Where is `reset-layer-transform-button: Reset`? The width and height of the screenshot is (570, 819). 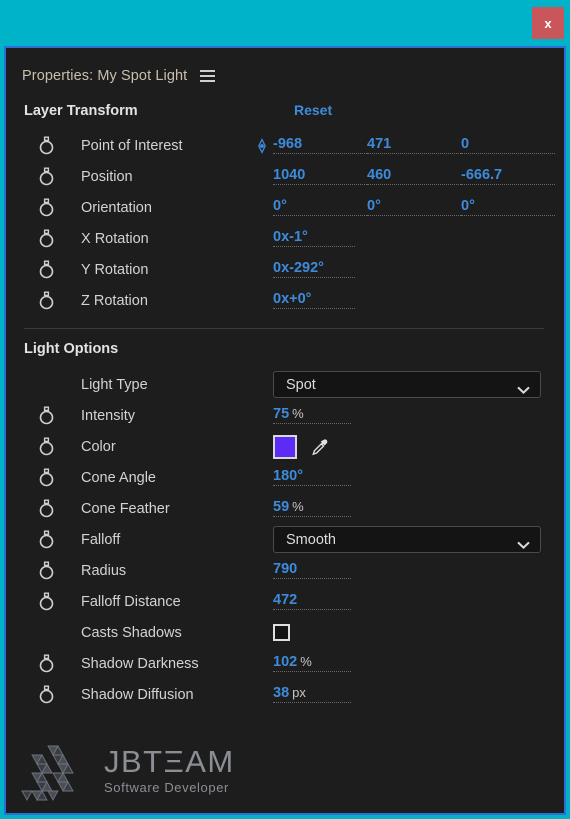
reset-layer-transform-button: Reset is located at coordinates (313, 110).